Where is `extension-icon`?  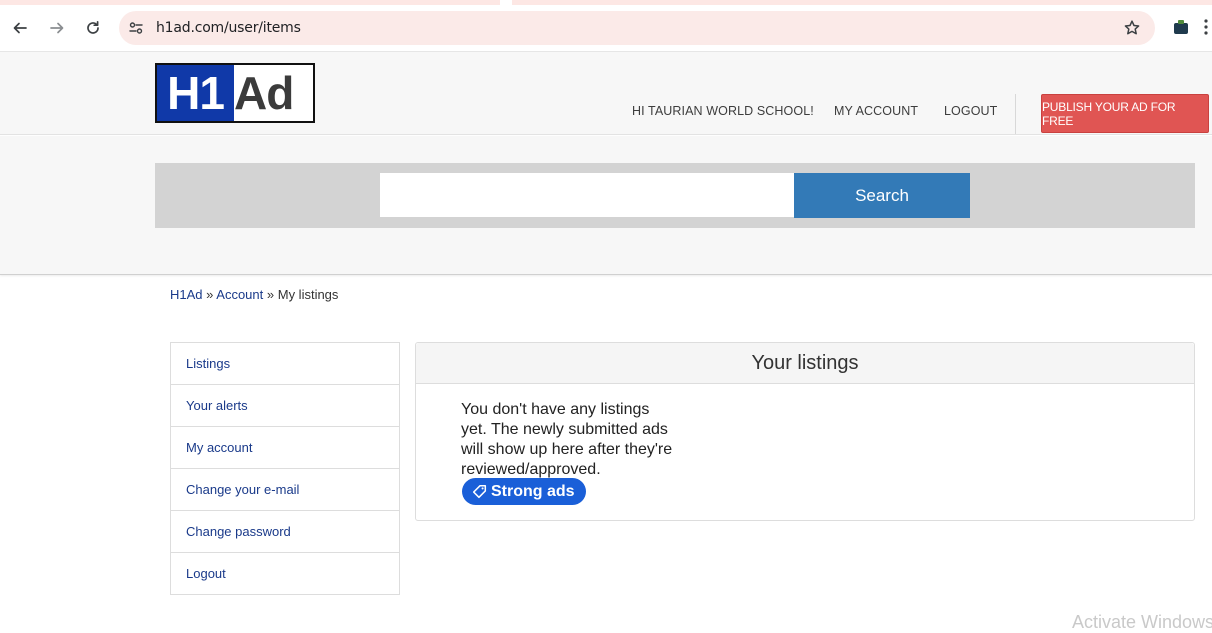 extension-icon is located at coordinates (1181, 27).